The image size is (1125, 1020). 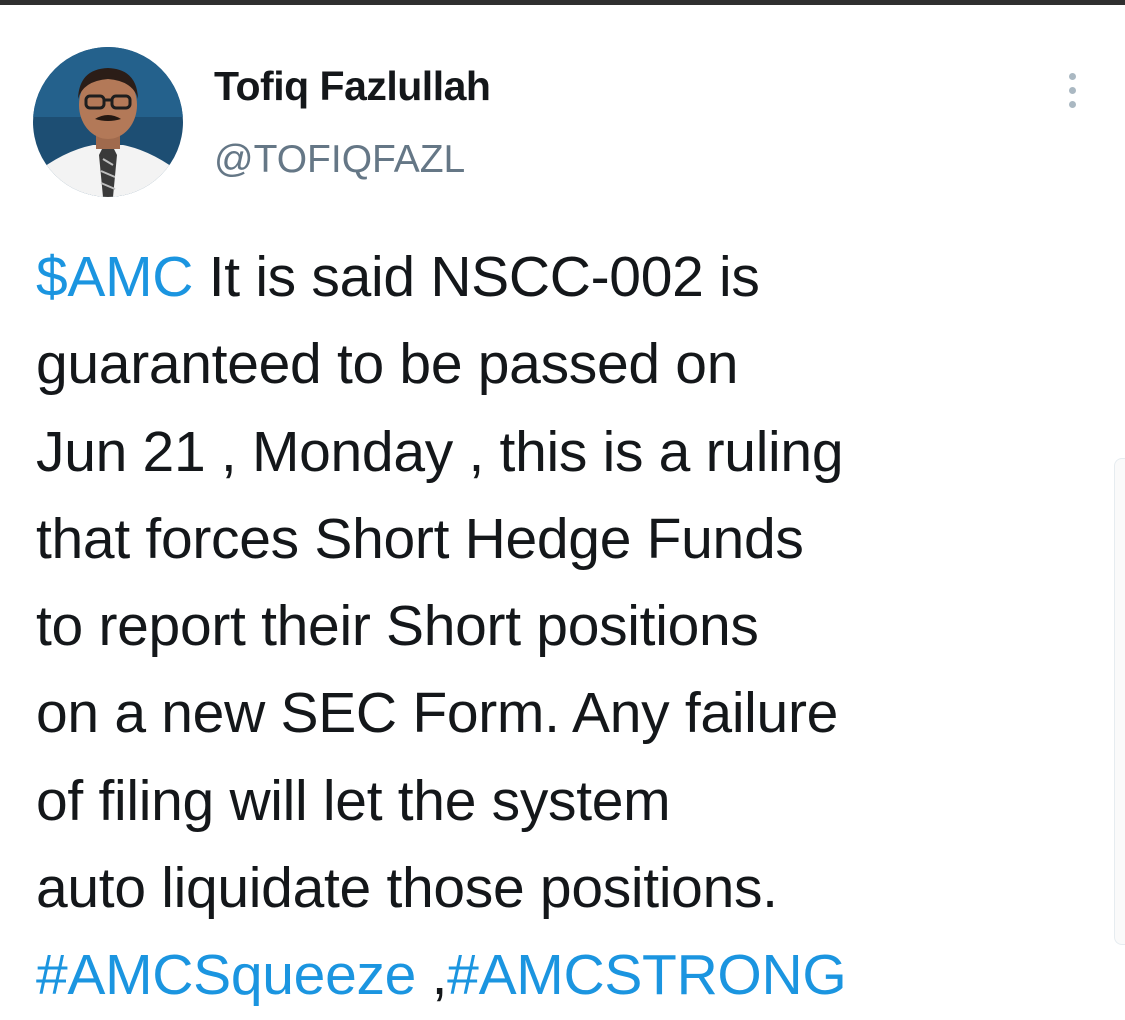 What do you see at coordinates (339, 160) in the screenshot?
I see `author-handle: @TOFIQFAZL` at bounding box center [339, 160].